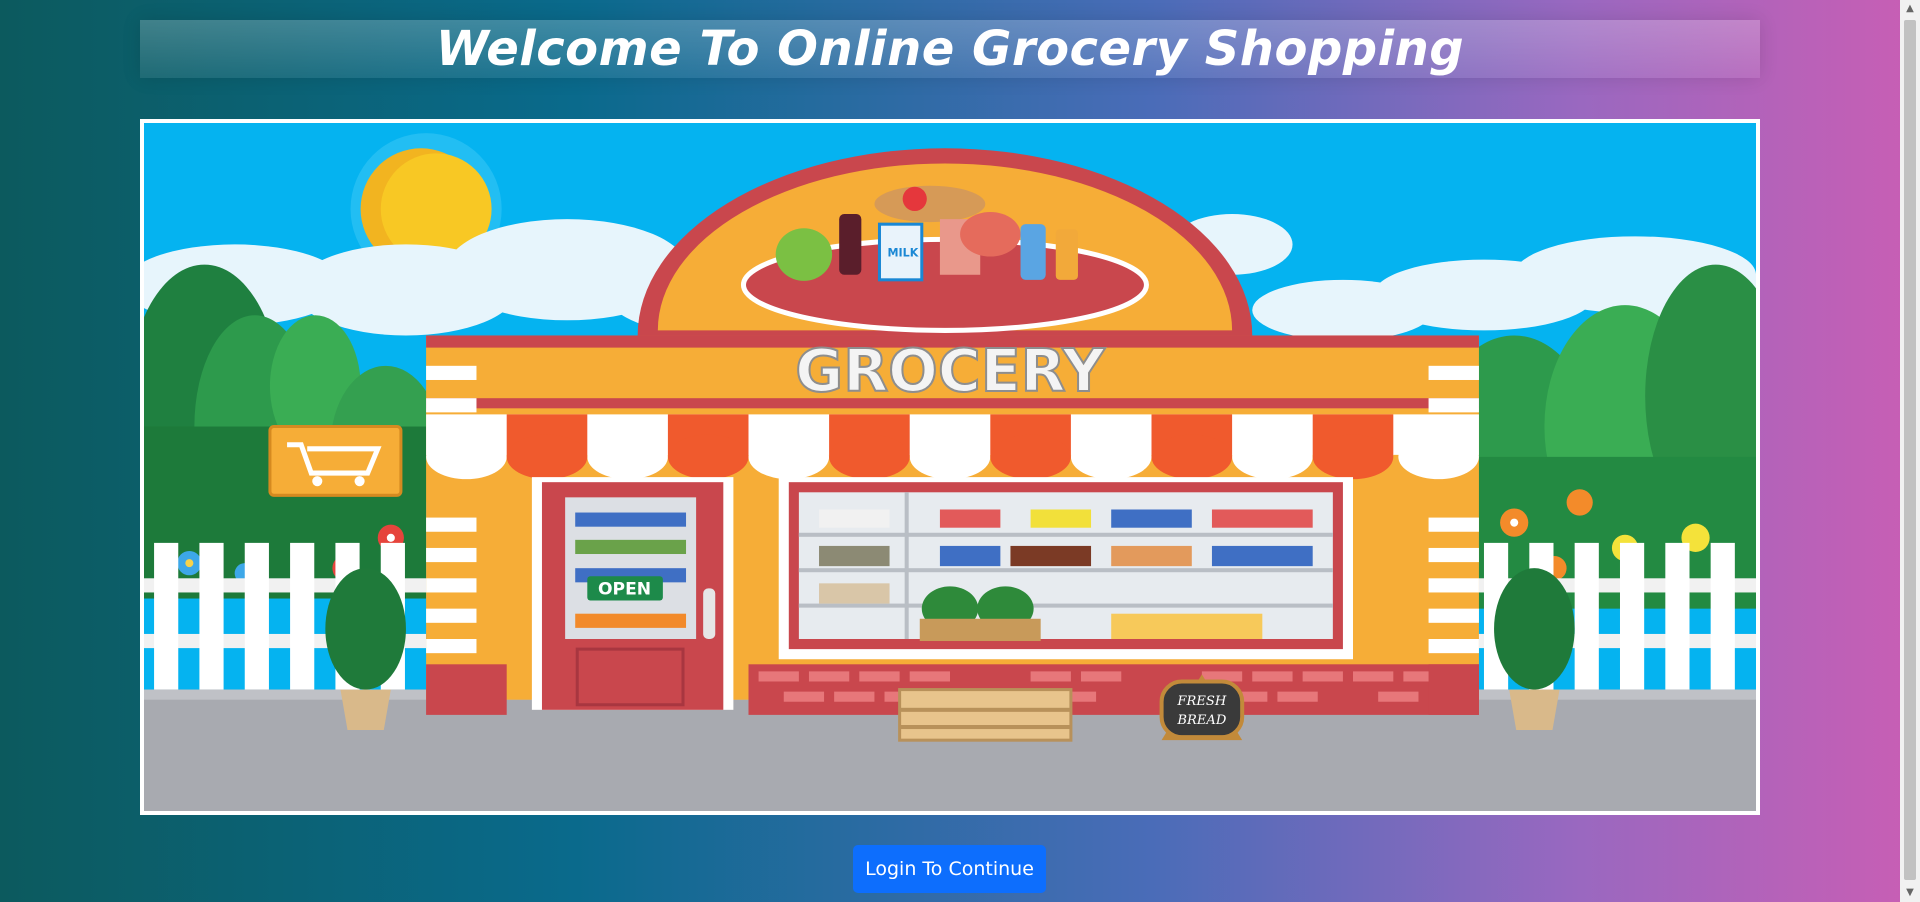  Describe the element at coordinates (903, 253) in the screenshot. I see `milk-label: MILK` at that location.